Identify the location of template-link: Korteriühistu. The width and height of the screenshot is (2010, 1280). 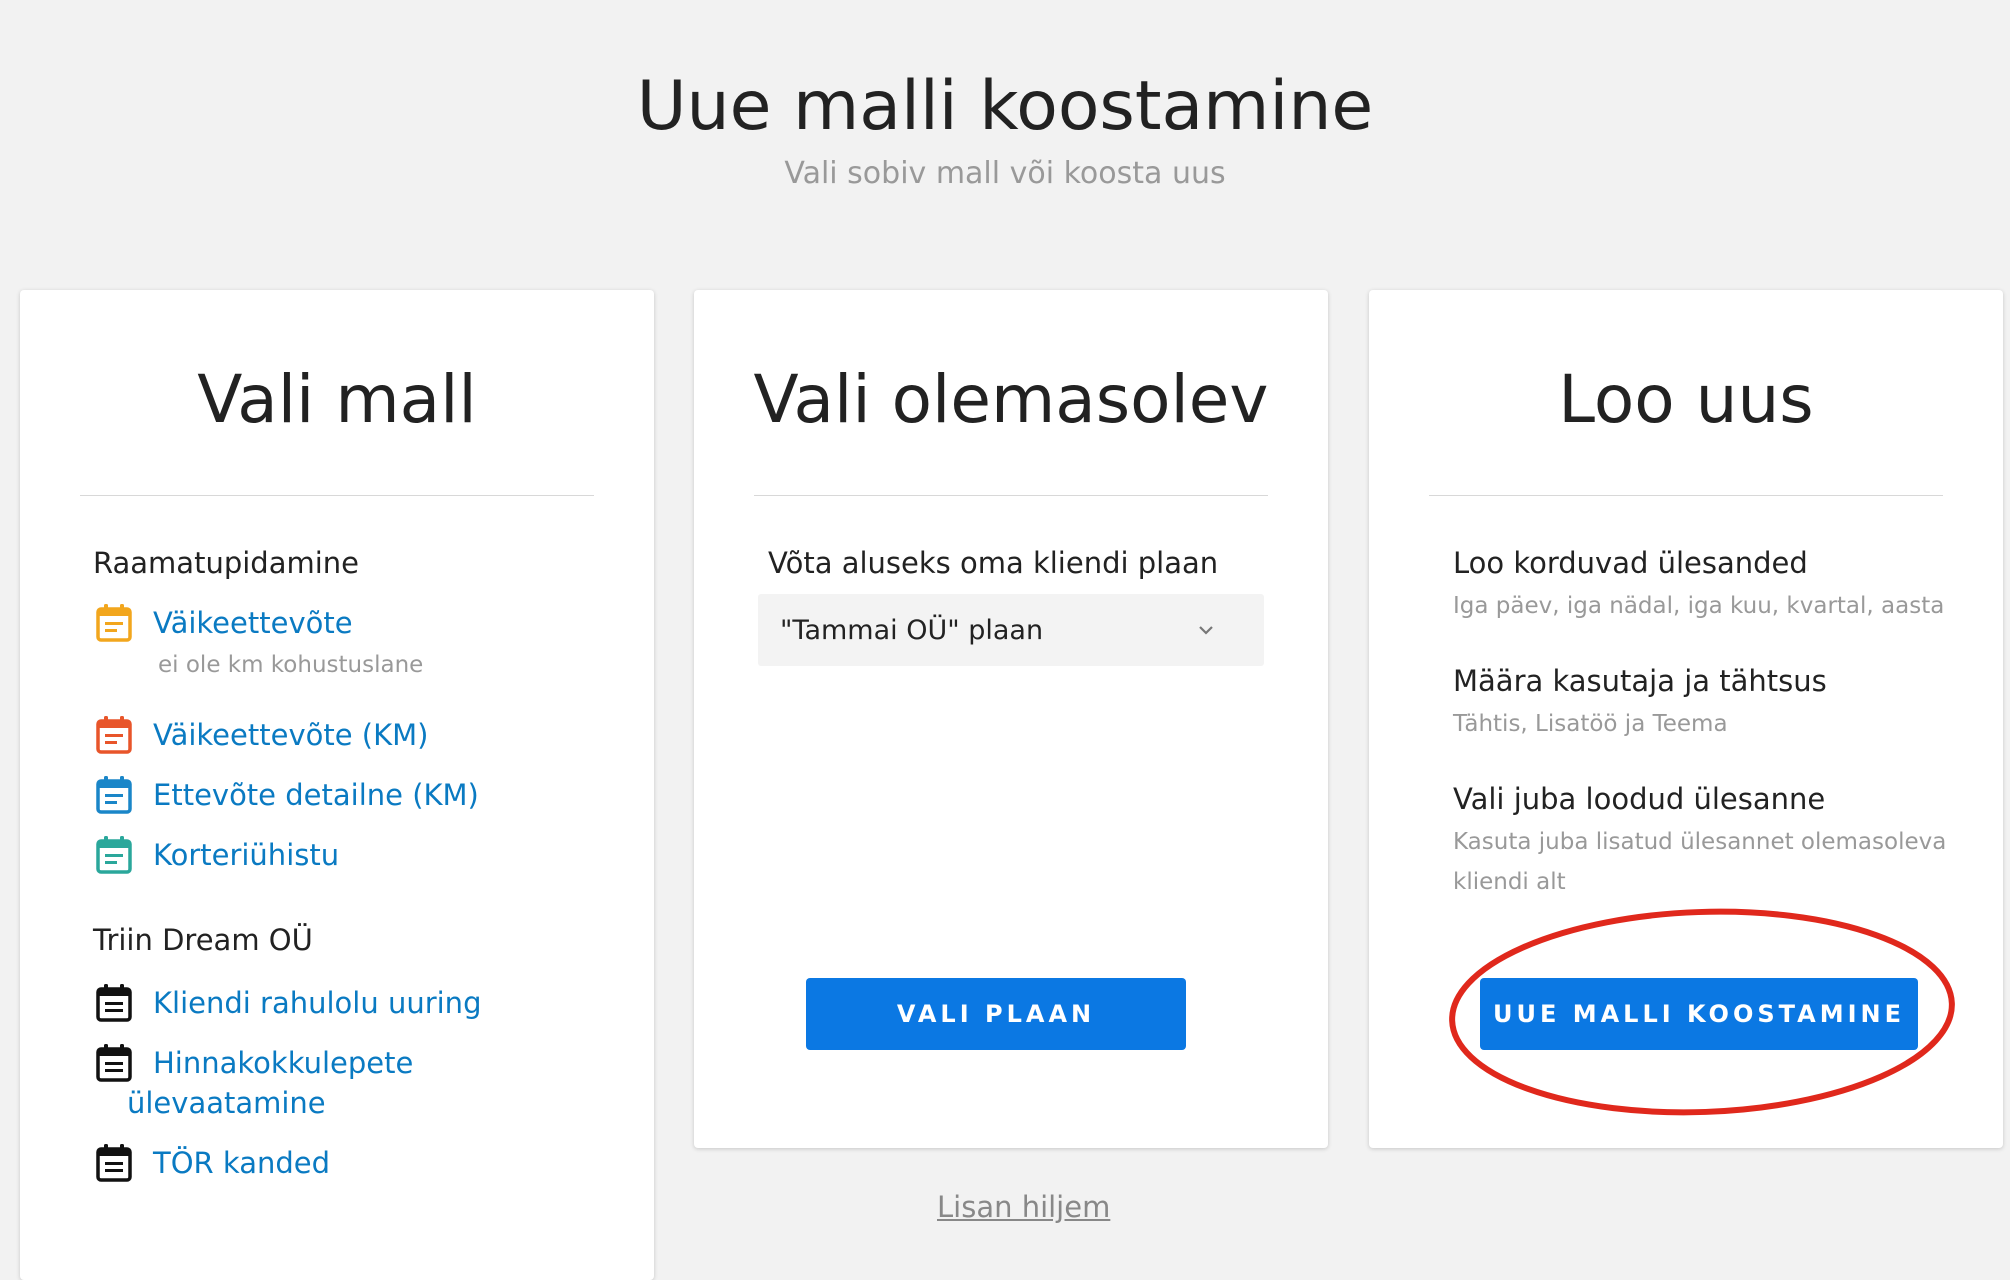
(246, 855).